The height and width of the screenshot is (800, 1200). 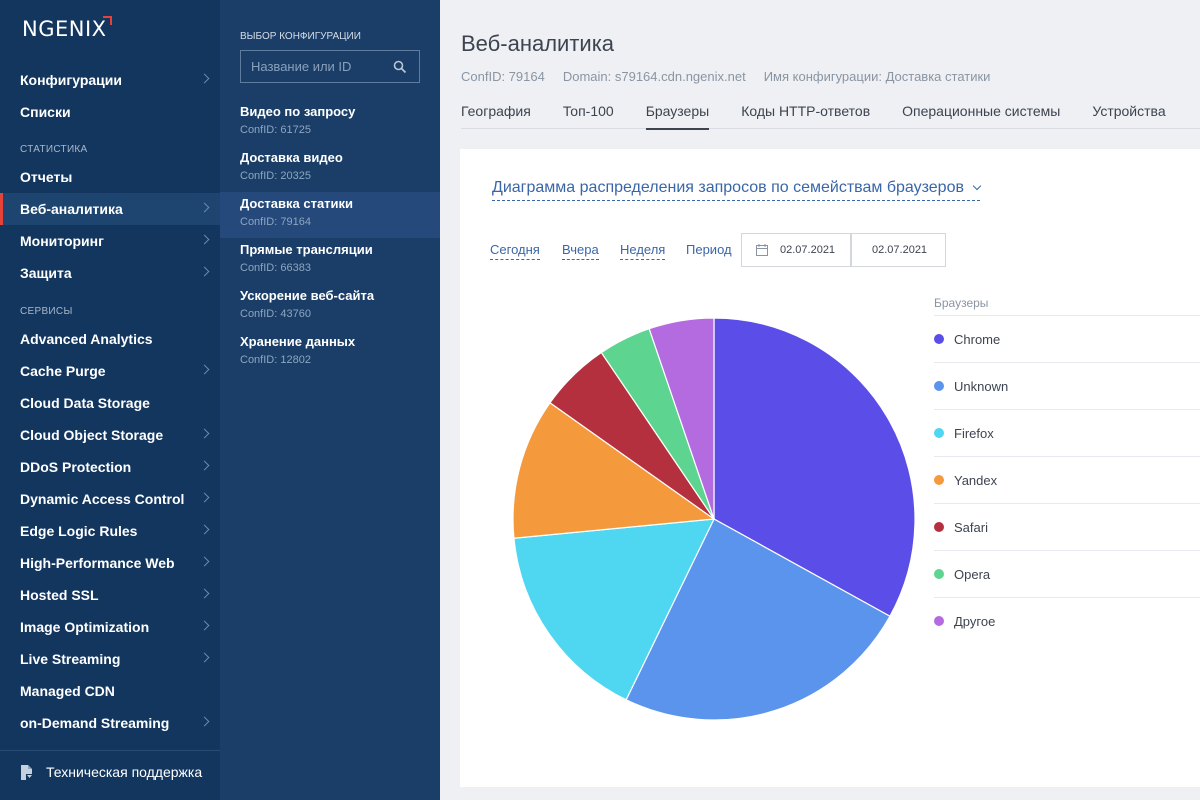 What do you see at coordinates (70, 659) in the screenshot?
I see `sidebar-item-label: Live Streaming` at bounding box center [70, 659].